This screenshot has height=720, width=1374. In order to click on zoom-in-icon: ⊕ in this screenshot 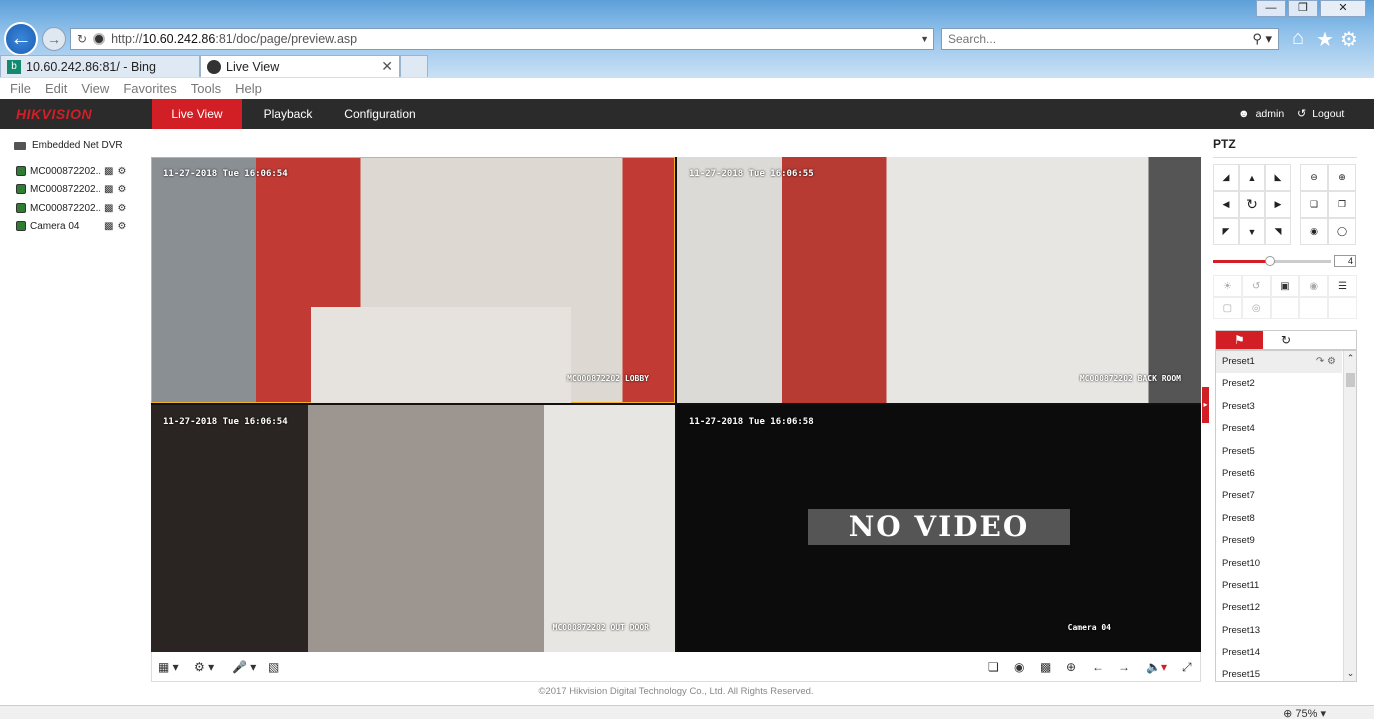, I will do `click(1342, 177)`.